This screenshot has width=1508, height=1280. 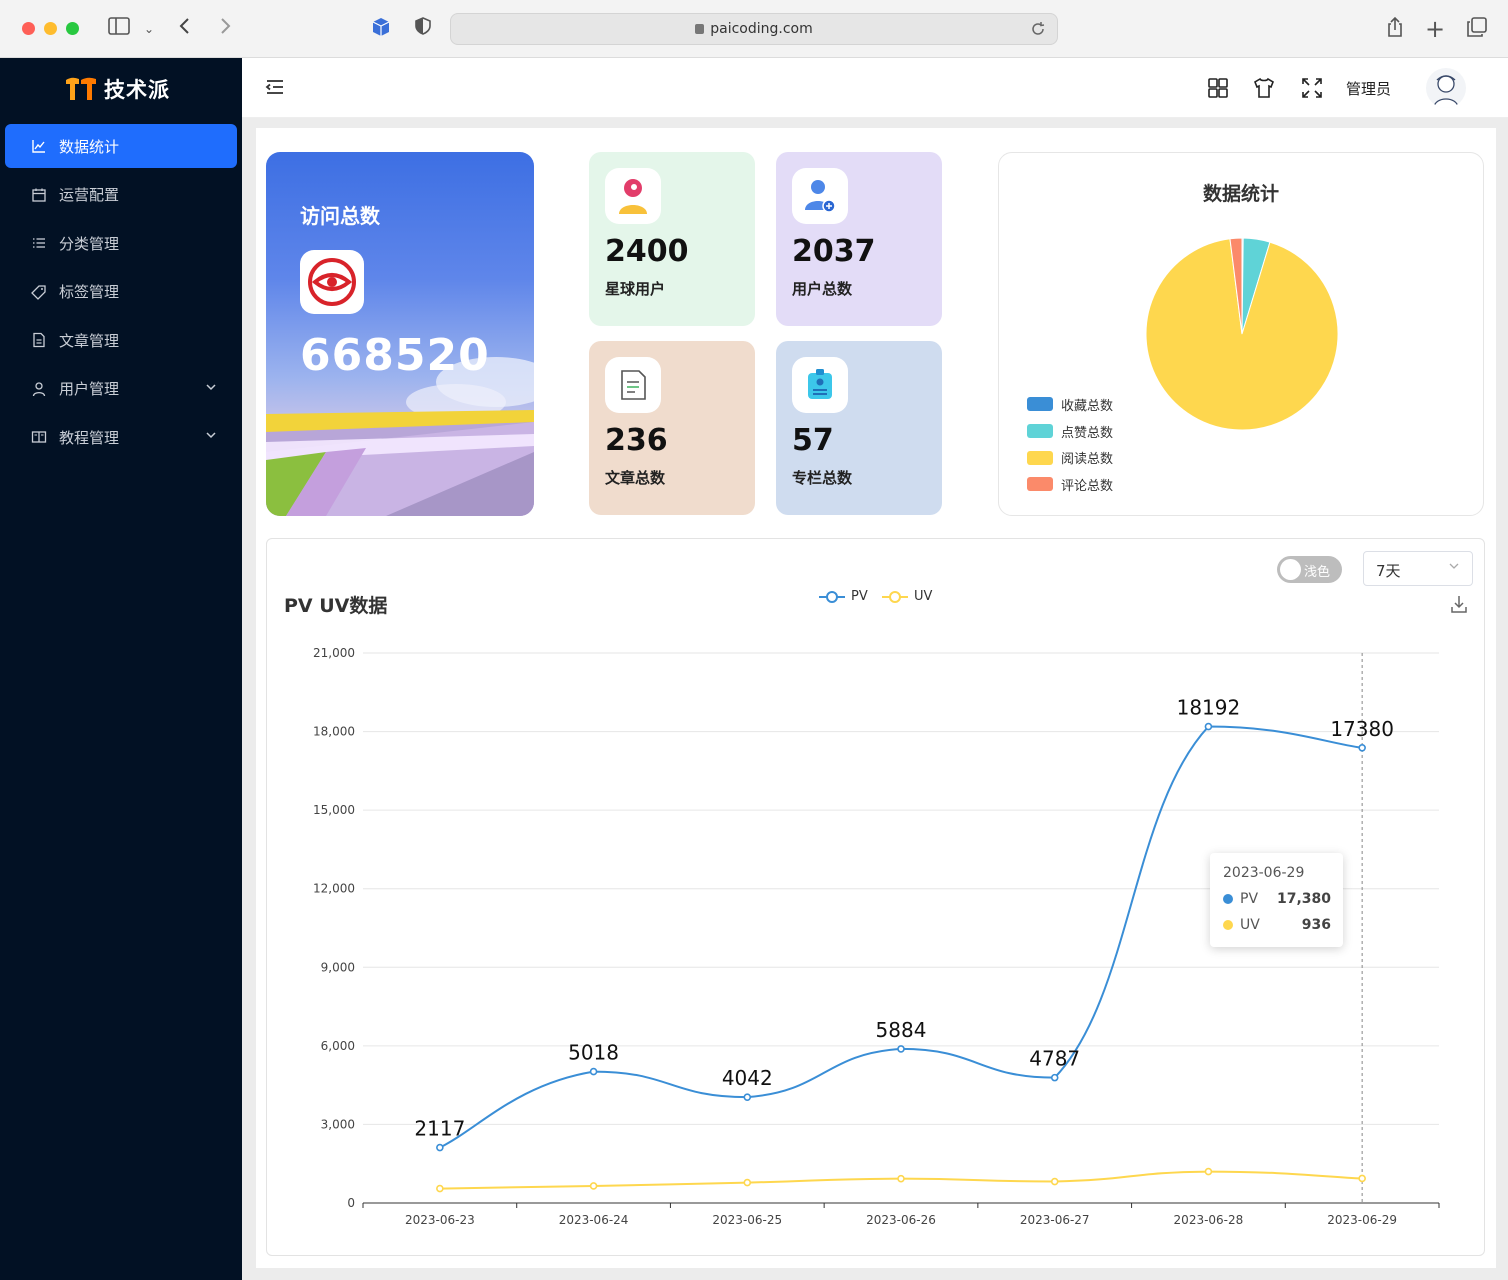 I want to click on tooltip-dot, so click(x=1228, y=925).